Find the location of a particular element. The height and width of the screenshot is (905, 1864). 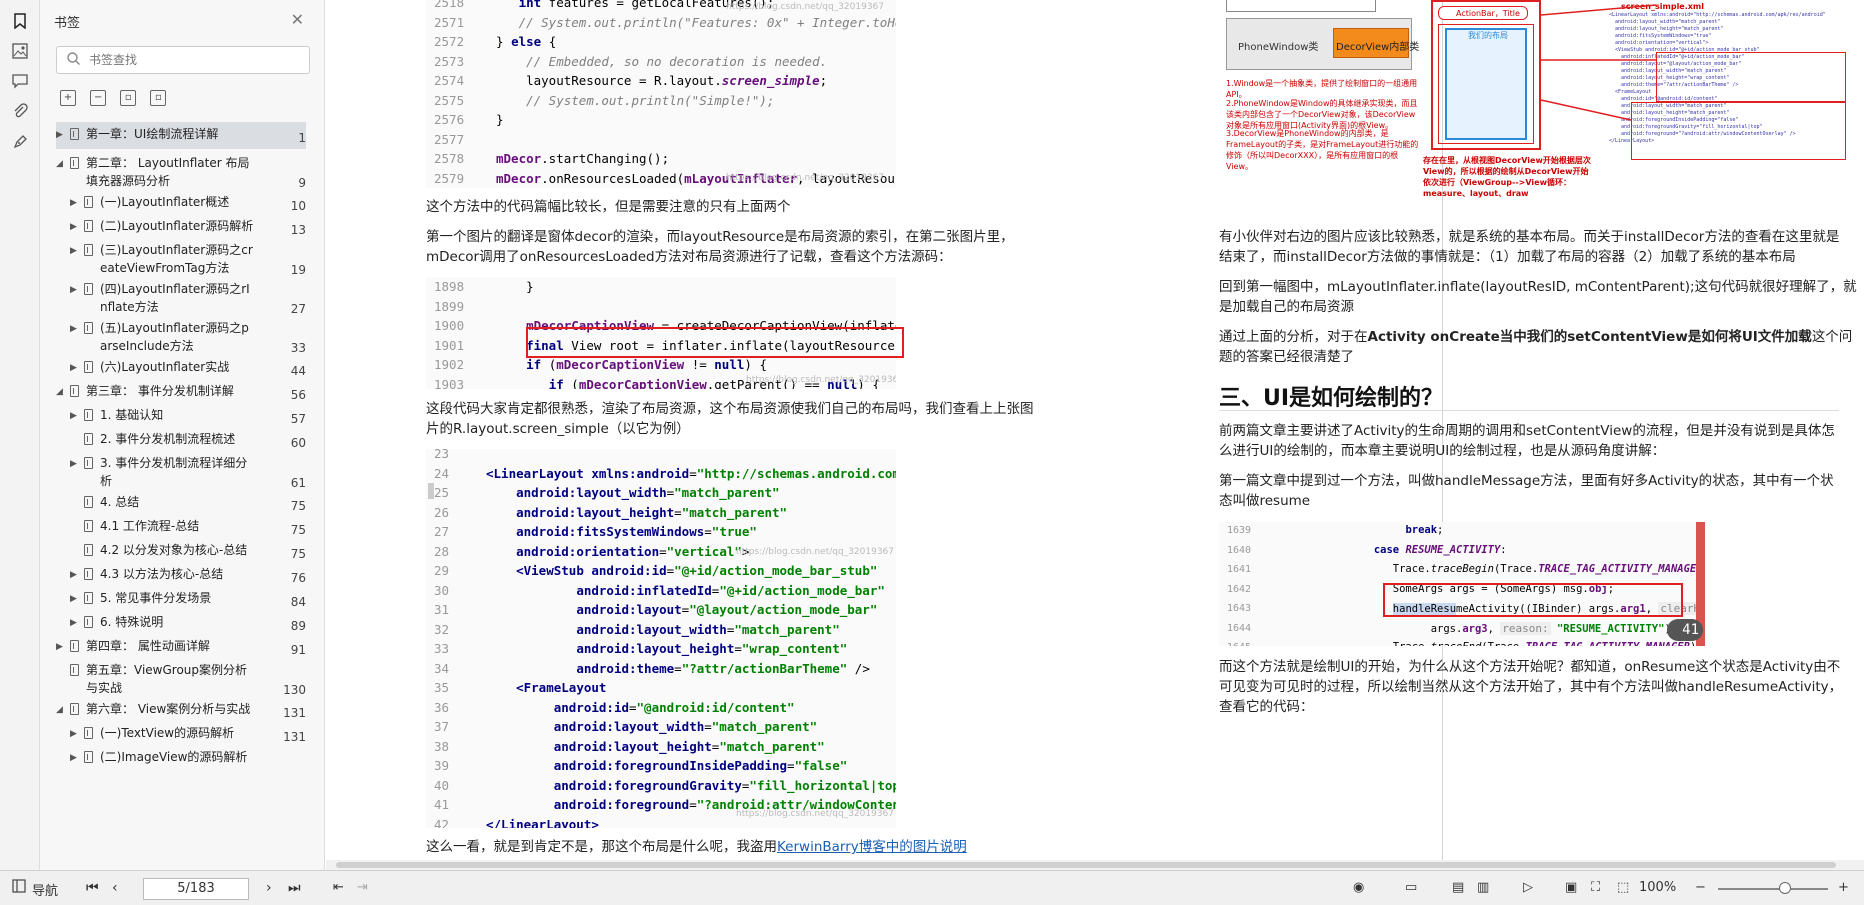

bookmark-icon: ▫ is located at coordinates (158, 98).